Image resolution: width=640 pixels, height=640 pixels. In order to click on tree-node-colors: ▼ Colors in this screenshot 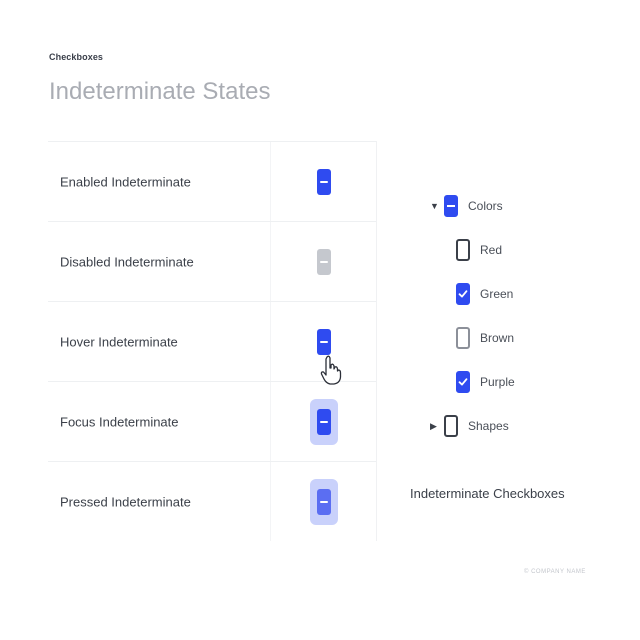, I will do `click(466, 206)`.